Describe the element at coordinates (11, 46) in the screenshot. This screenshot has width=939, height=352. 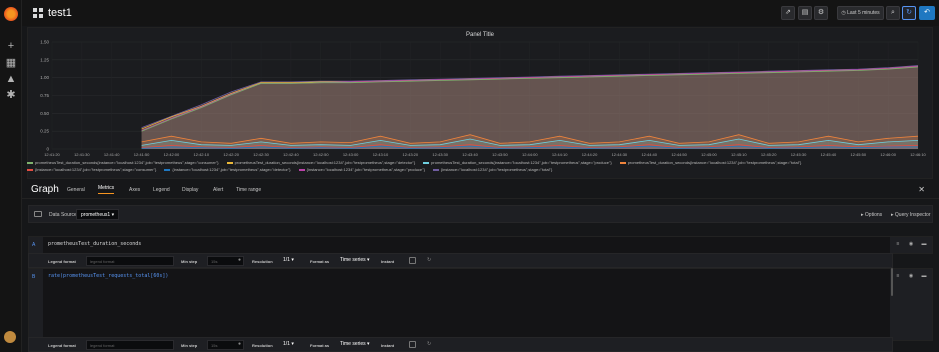
I see `plus-icon: +` at that location.